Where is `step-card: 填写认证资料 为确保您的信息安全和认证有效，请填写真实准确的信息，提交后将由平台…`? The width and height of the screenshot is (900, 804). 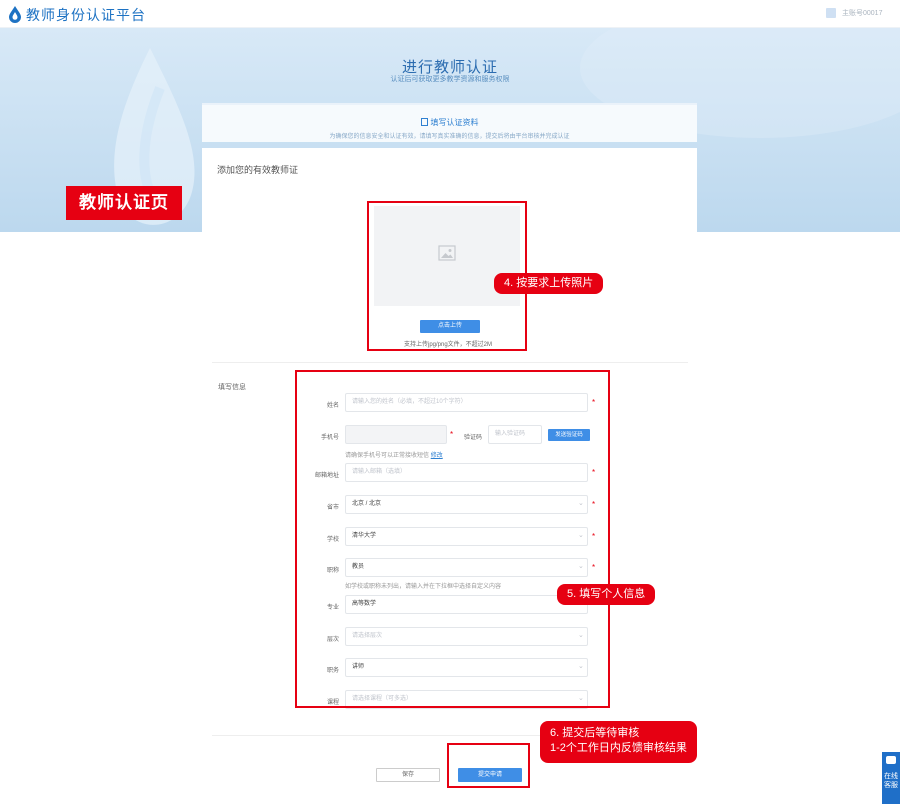
step-card: 填写认证资料 为确保您的信息安全和认证有效，请填写真实准确的信息，提交后将由平台… is located at coordinates (449, 122).